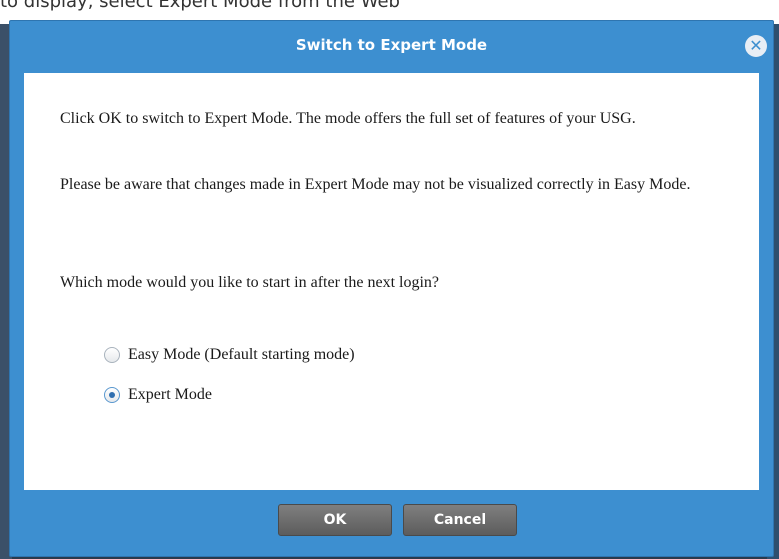  I want to click on dialog-footer: OK Cancel, so click(391, 524).